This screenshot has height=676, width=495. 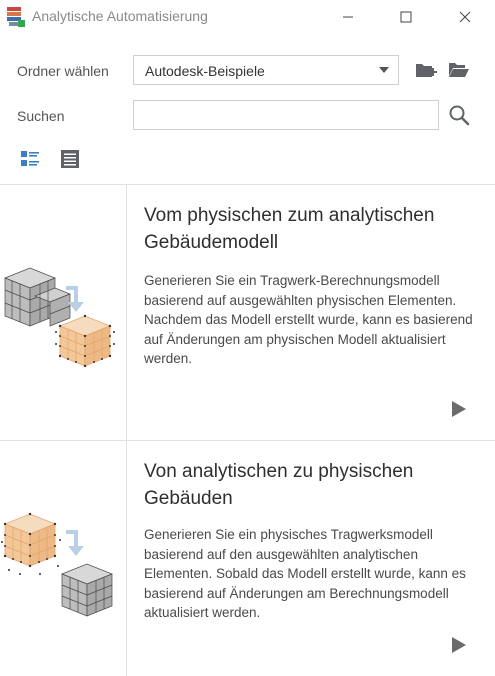 I want to click on tile-view-icon, so click(x=30, y=158).